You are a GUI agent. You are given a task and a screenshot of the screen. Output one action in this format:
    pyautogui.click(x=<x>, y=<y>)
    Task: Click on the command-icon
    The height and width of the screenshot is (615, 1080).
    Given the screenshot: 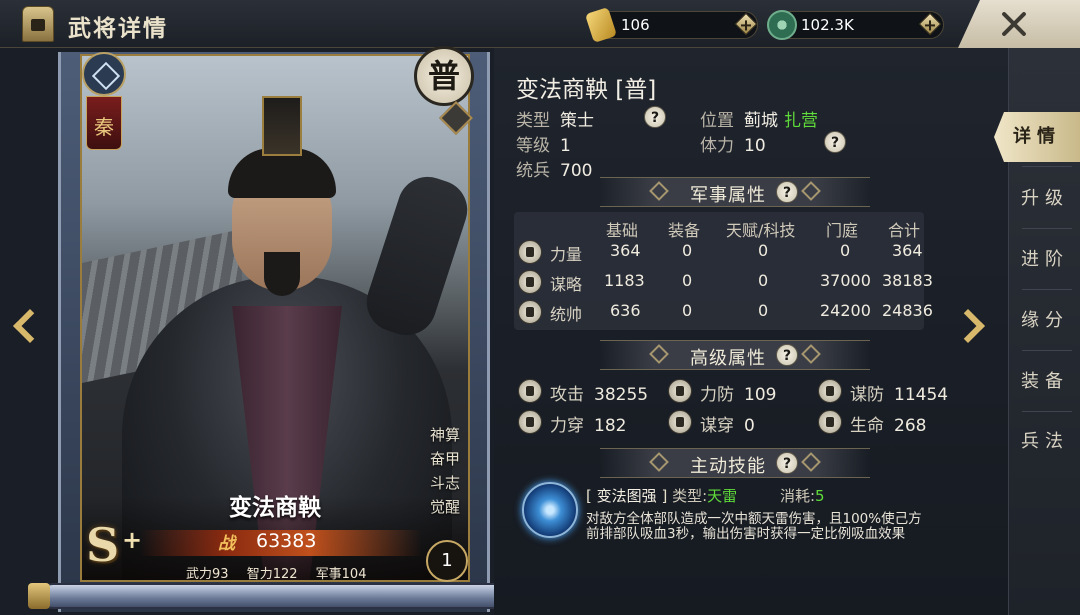 What is the action you would take?
    pyautogui.click(x=530, y=312)
    